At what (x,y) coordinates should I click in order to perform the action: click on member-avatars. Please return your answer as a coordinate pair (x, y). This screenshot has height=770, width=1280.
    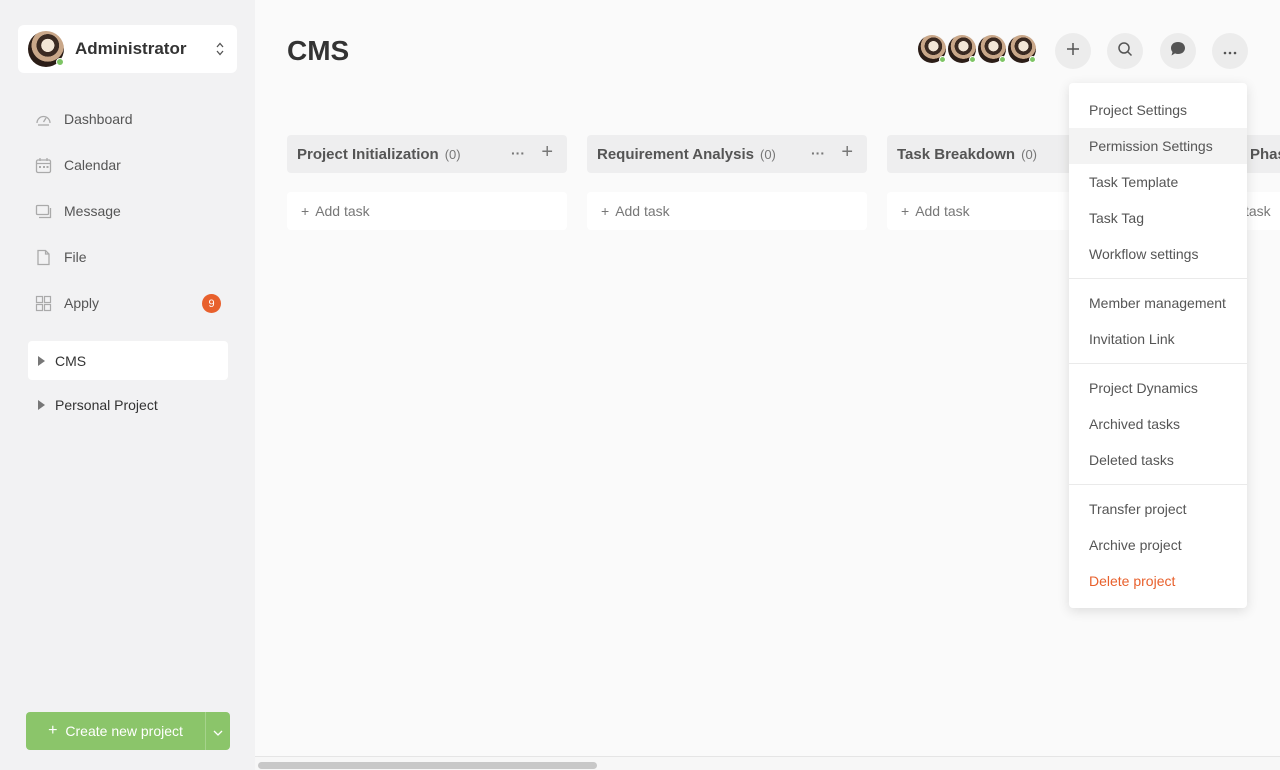
    Looking at the image, I should click on (977, 51).